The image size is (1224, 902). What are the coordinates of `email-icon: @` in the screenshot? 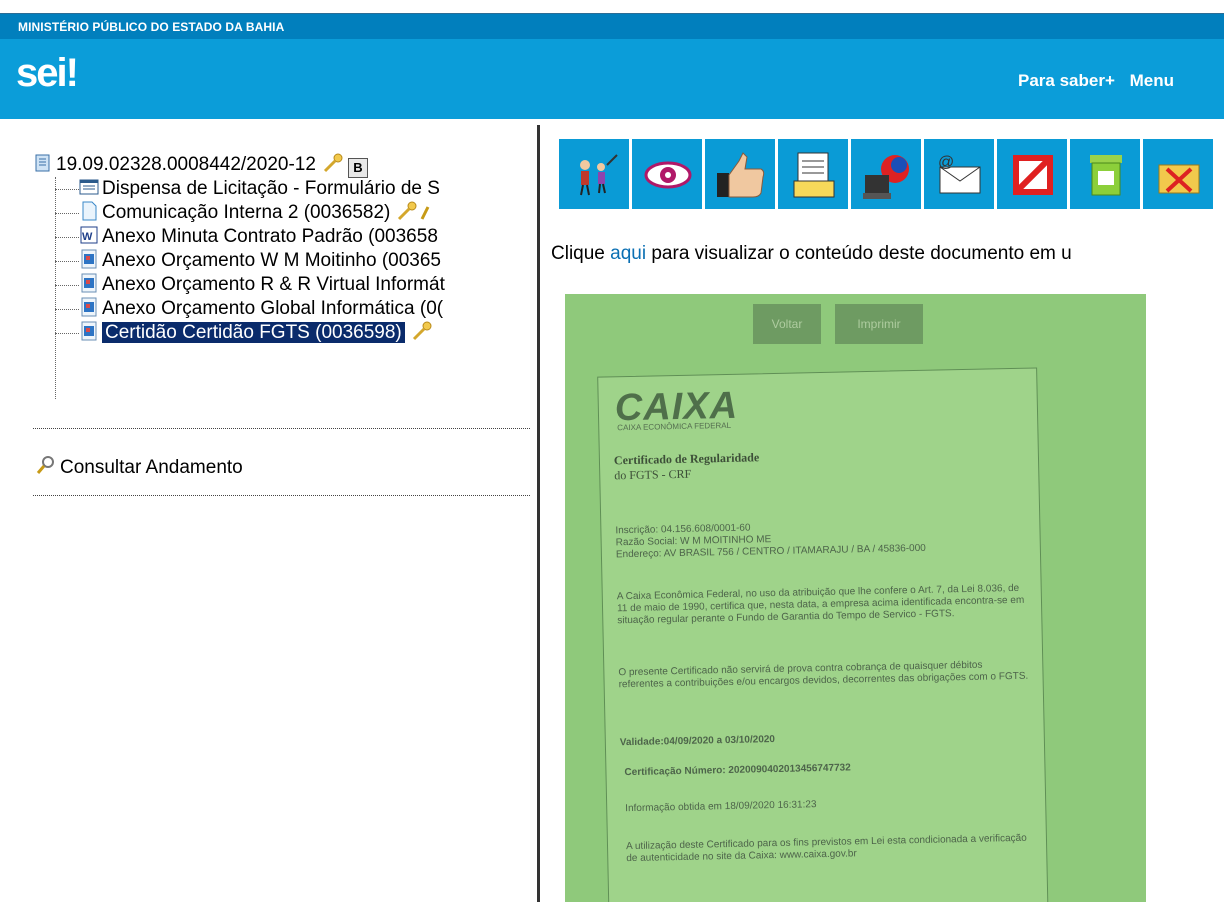 It's located at (959, 174).